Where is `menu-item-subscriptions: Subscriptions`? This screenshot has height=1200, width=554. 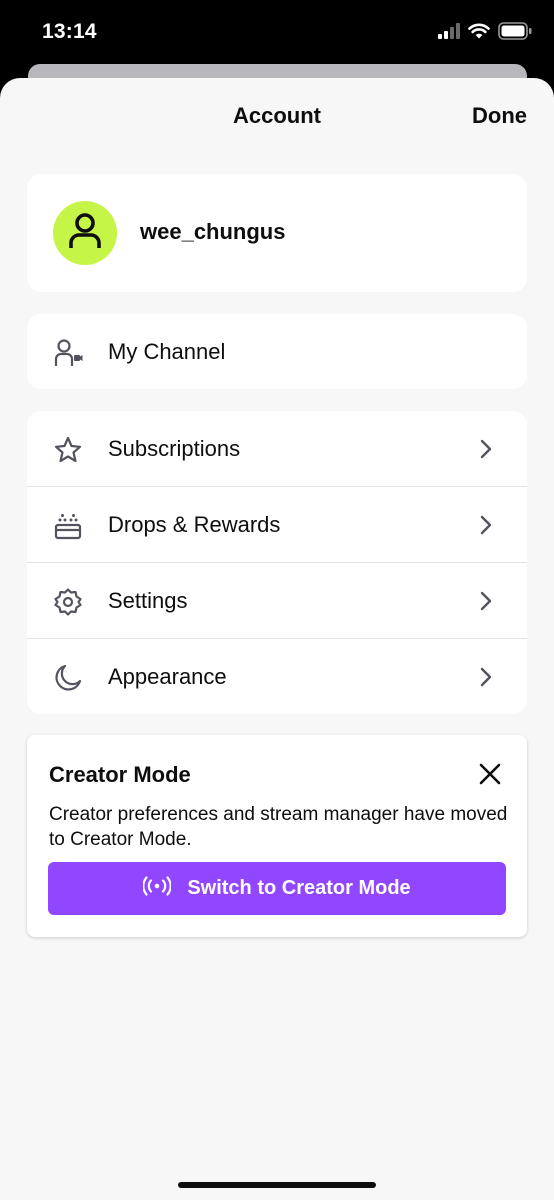 menu-item-subscriptions: Subscriptions is located at coordinates (277, 448).